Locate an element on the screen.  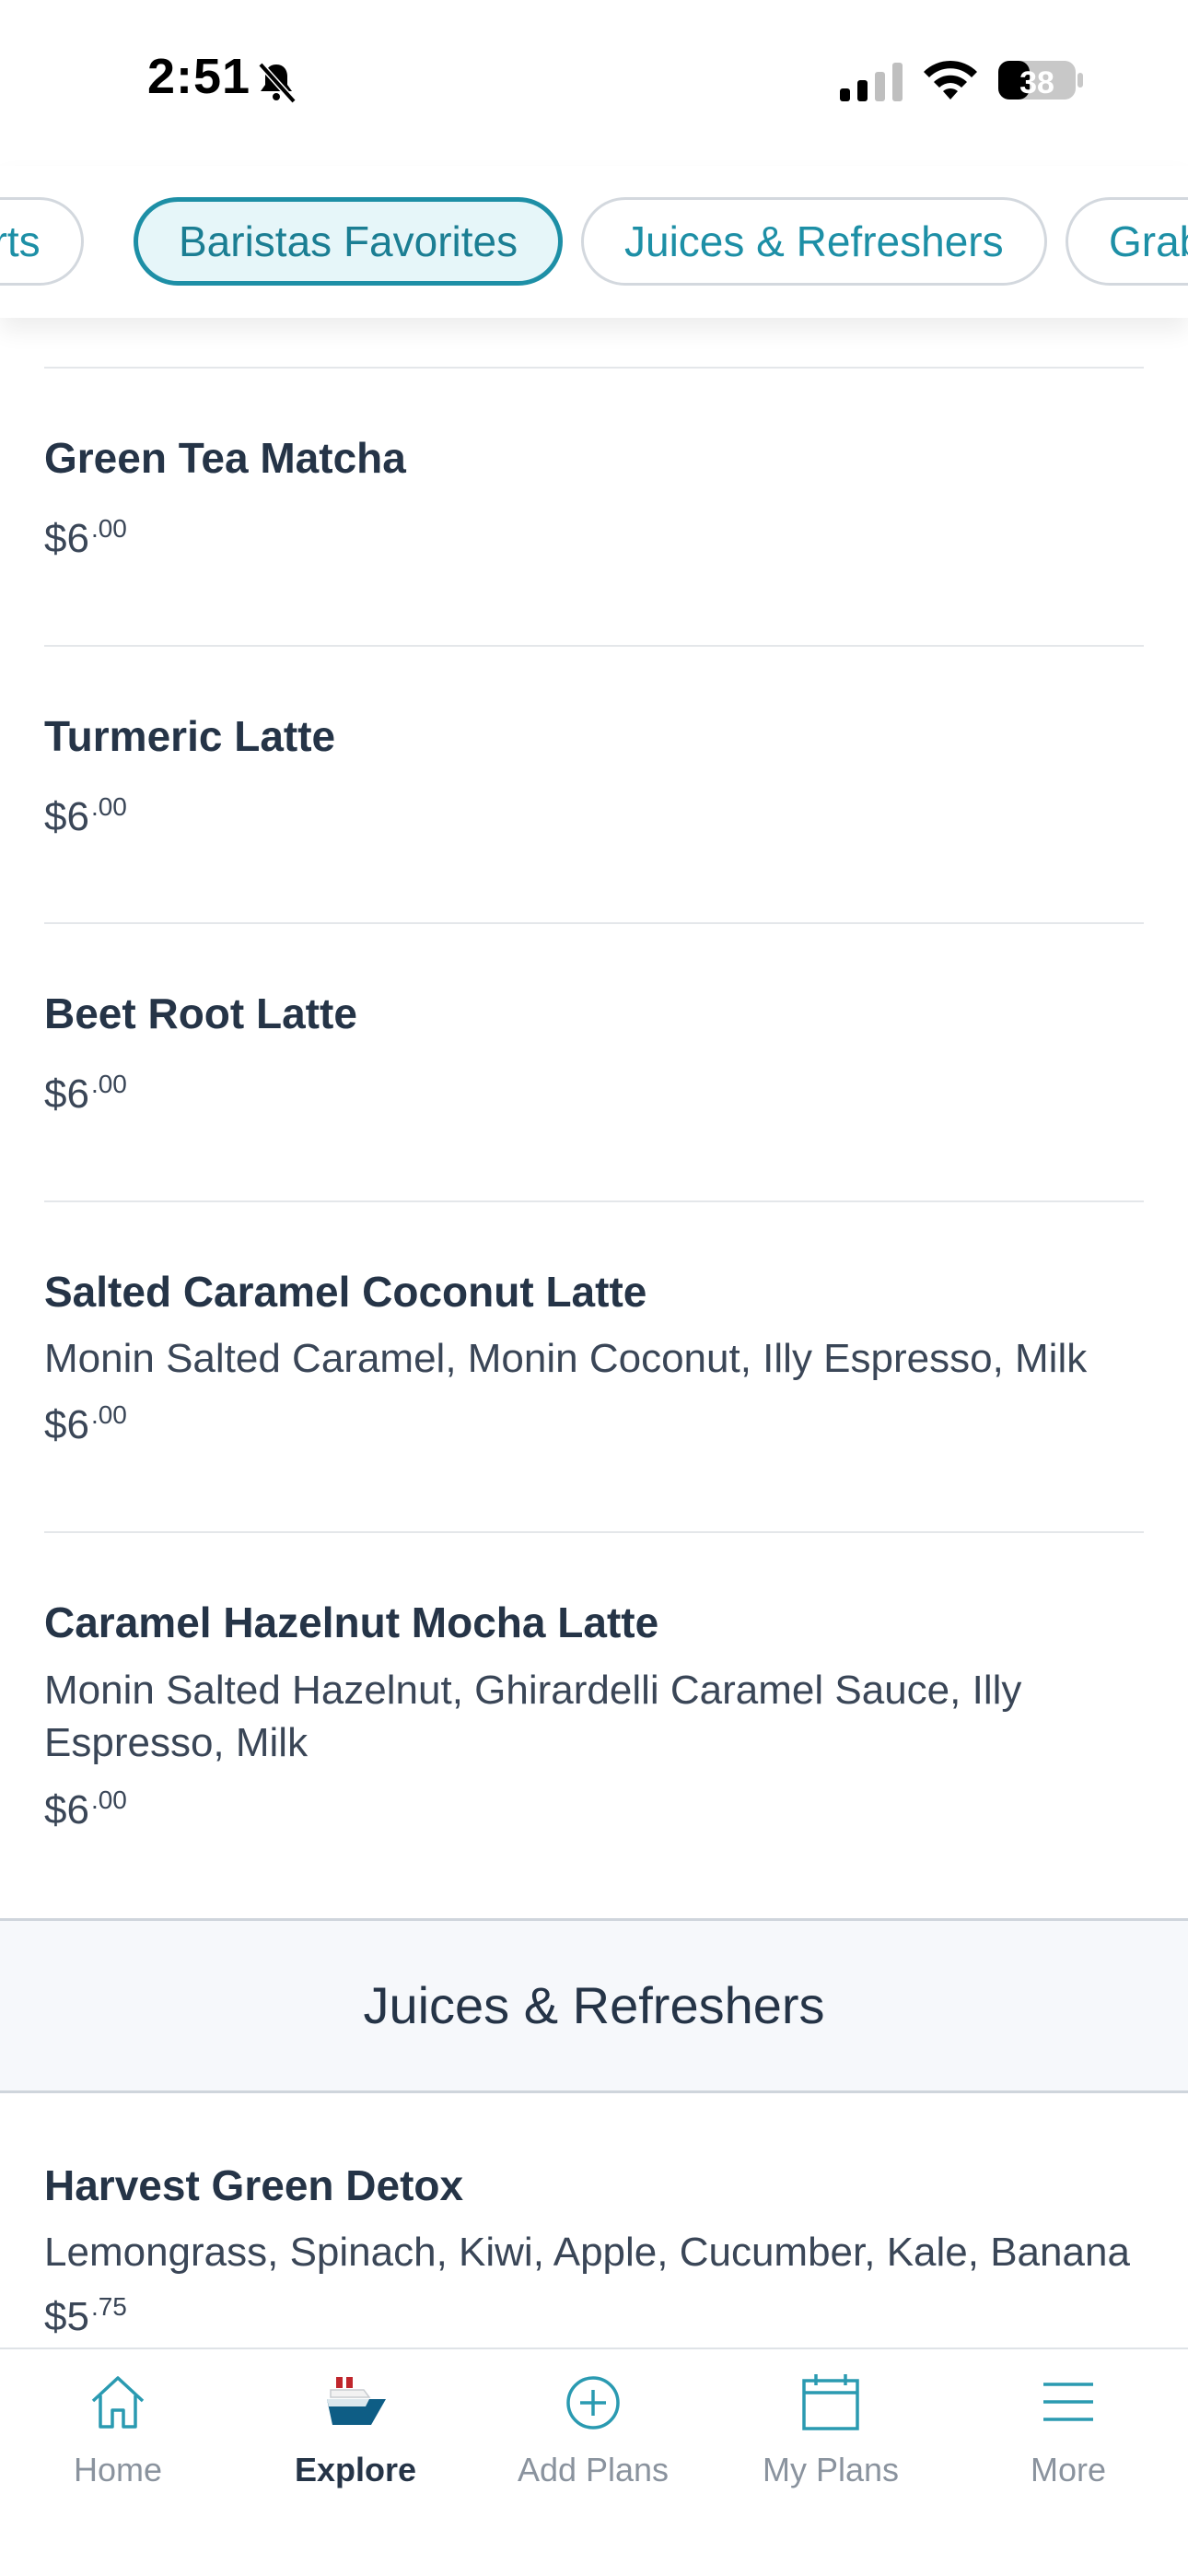
item-name: Salted Caramel Coconut Latte is located at coordinates (345, 1292).